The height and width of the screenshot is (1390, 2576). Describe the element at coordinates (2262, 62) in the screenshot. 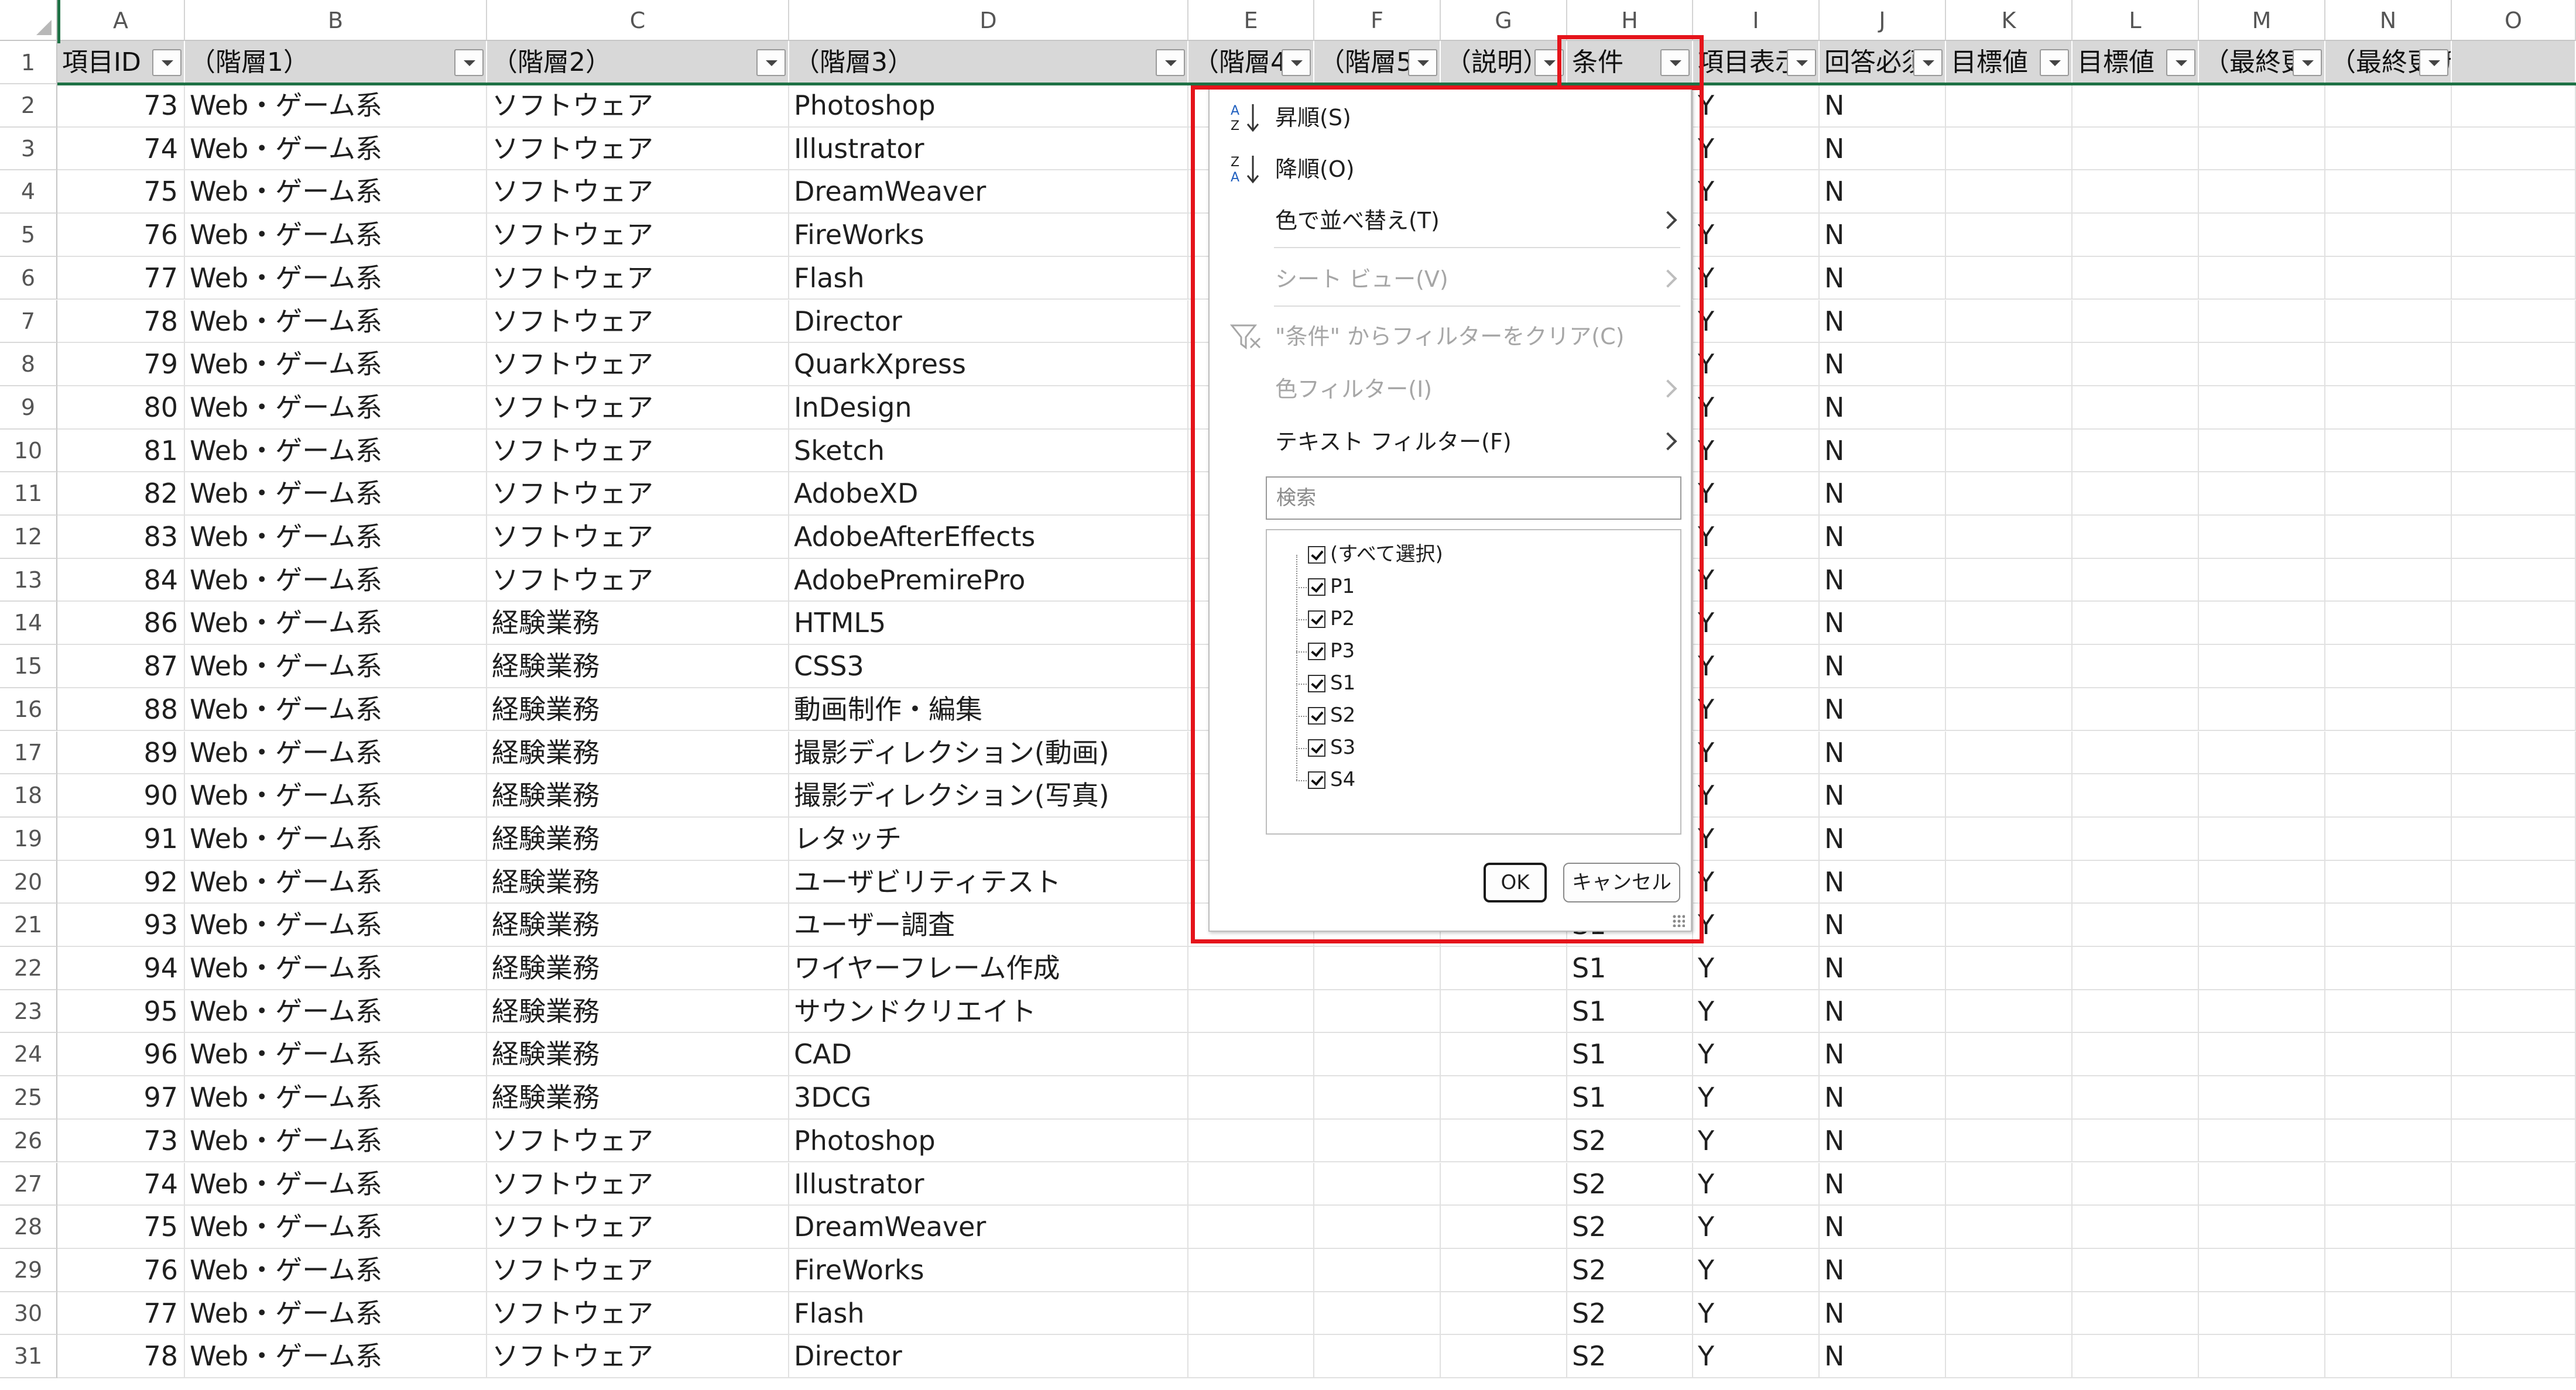

I see `header-cell: （最終更` at that location.